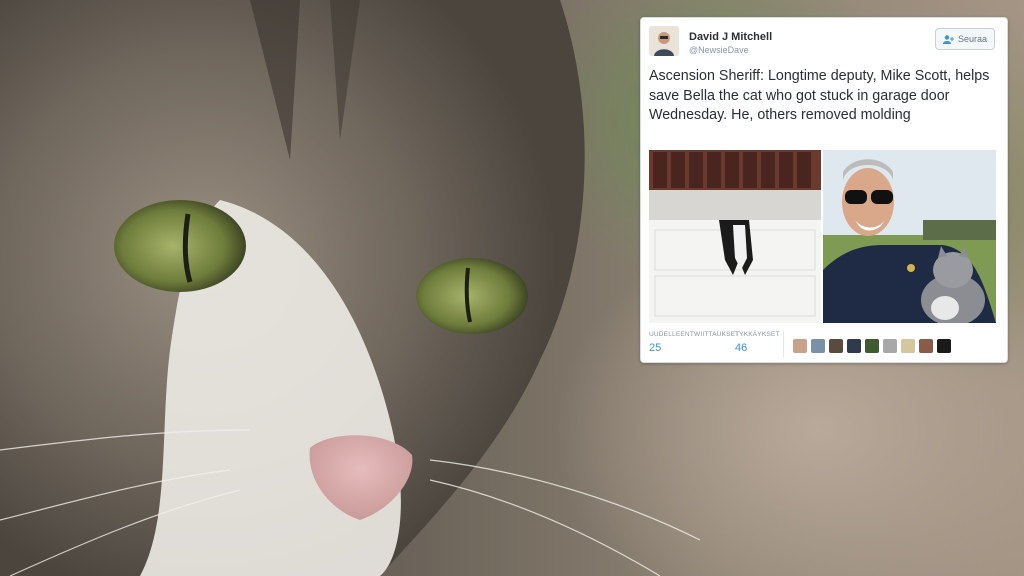 The width and height of the screenshot is (1024, 576). What do you see at coordinates (909, 236) in the screenshot?
I see `media-photo-deputy-with-cat` at bounding box center [909, 236].